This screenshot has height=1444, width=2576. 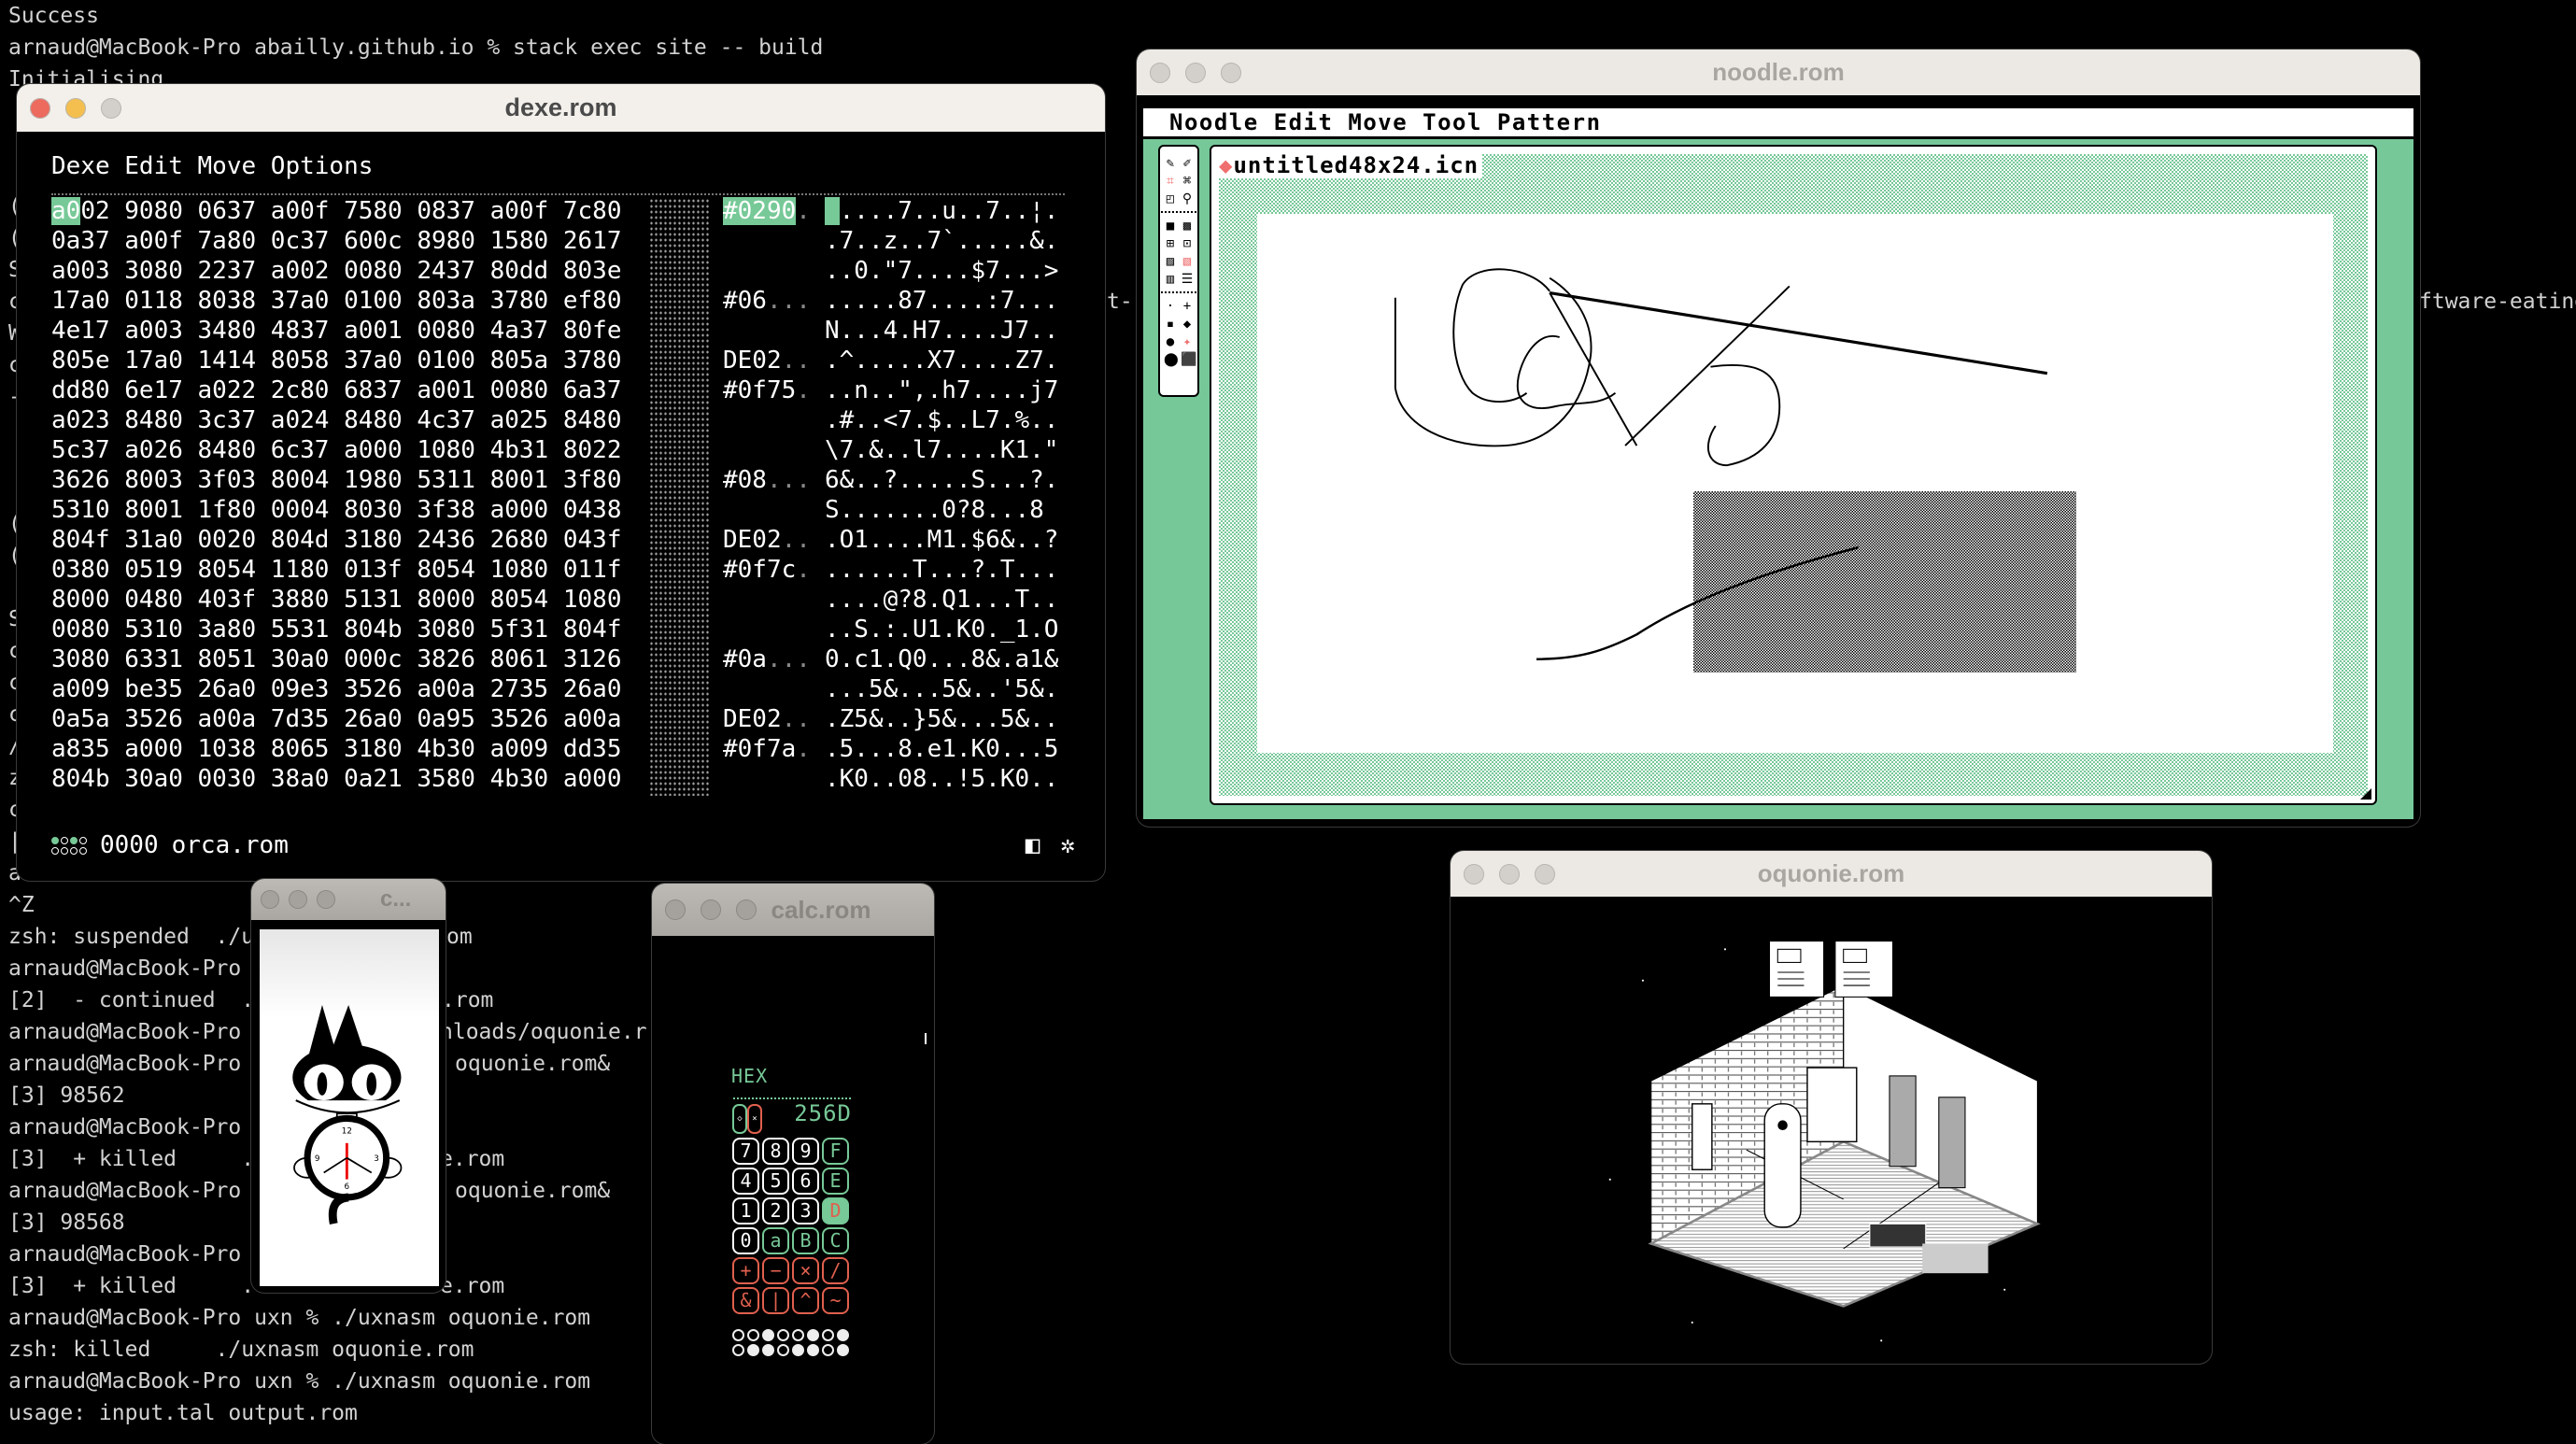 What do you see at coordinates (336, 540) in the screenshot?
I see `hex-row: 804f 31a0 0020 804d 3180 2436 2680 043f` at bounding box center [336, 540].